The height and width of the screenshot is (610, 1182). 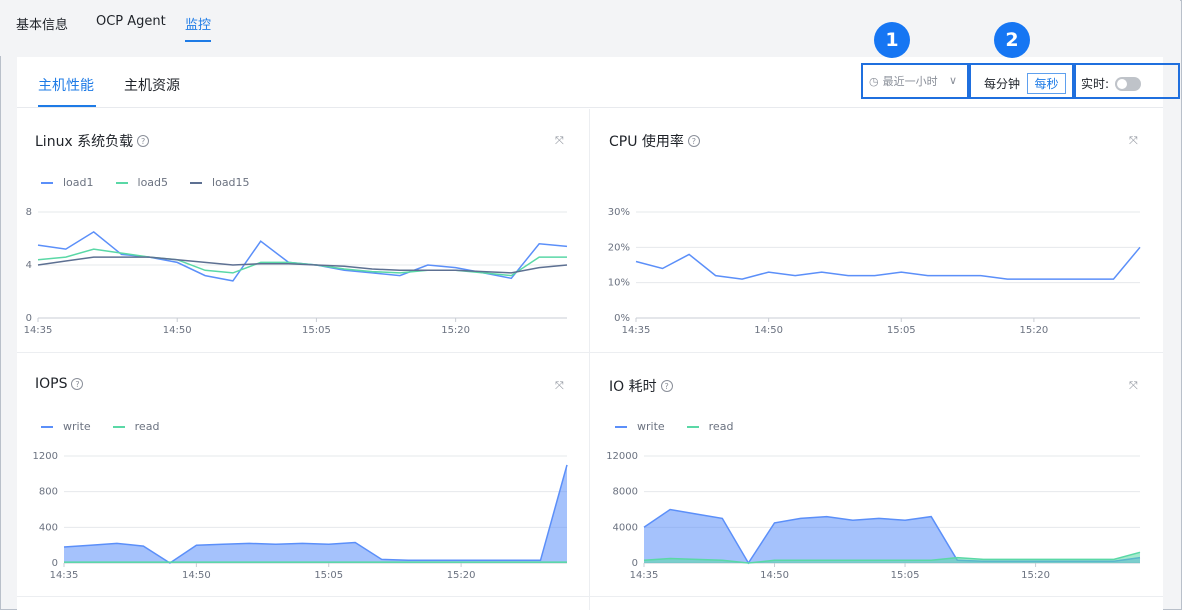 What do you see at coordinates (1012, 40) in the screenshot?
I see `badge-2: 2` at bounding box center [1012, 40].